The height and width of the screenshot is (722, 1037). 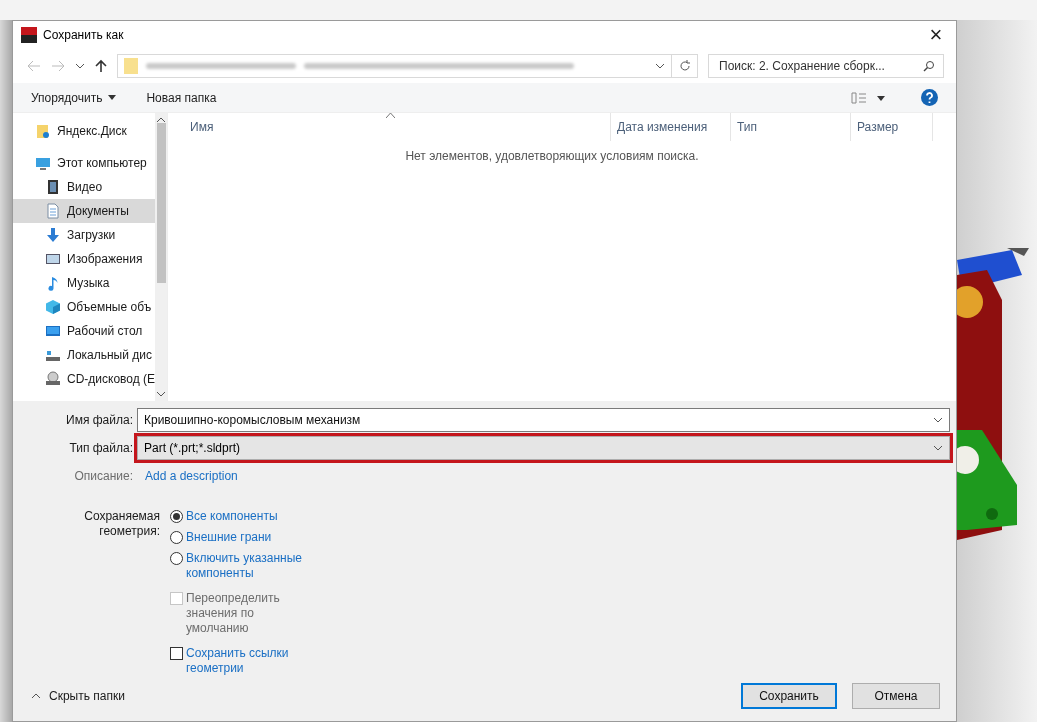 I want to click on cube-icon, so click(x=53, y=307).